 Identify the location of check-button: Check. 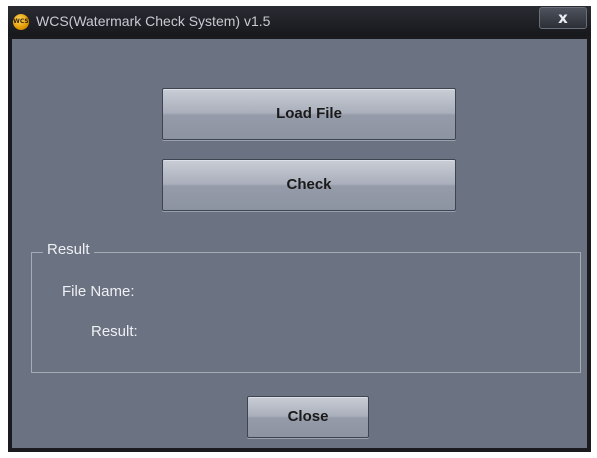
(309, 185).